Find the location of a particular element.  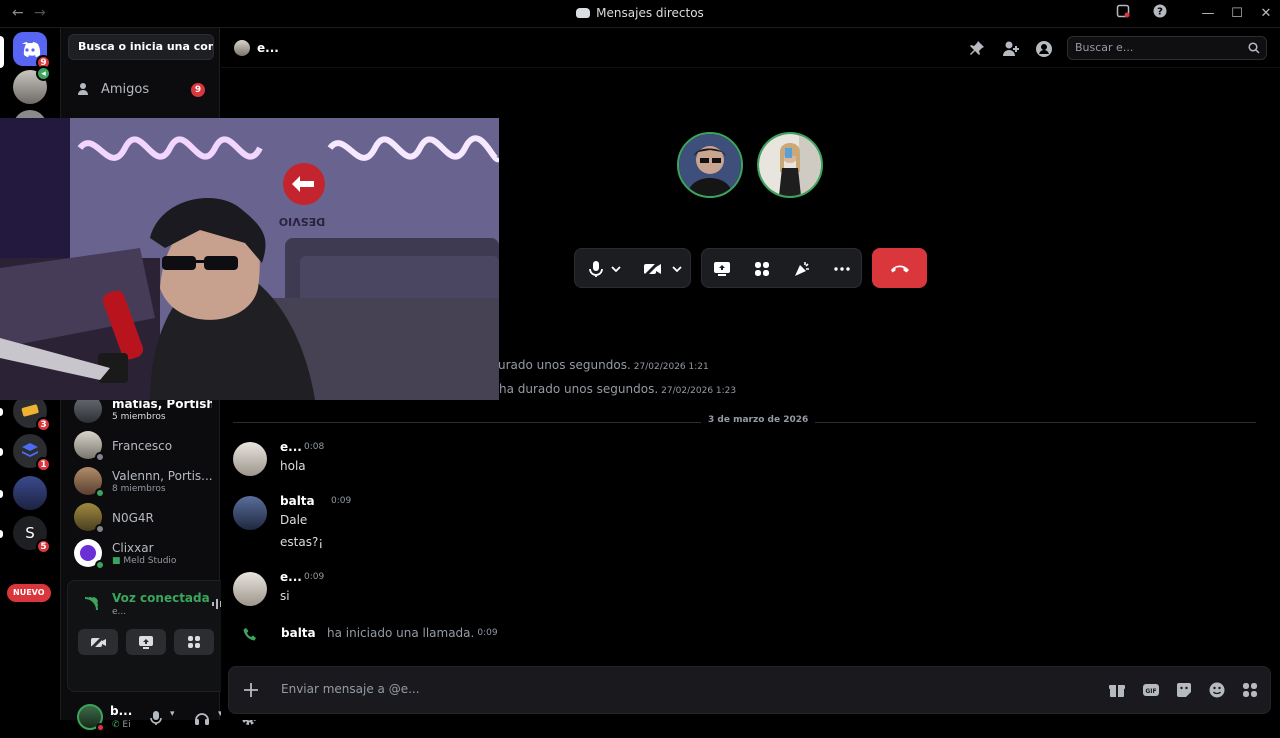

call-started-entry: balta ha iniciado una llamada. 0:09 is located at coordinates (733, 636).